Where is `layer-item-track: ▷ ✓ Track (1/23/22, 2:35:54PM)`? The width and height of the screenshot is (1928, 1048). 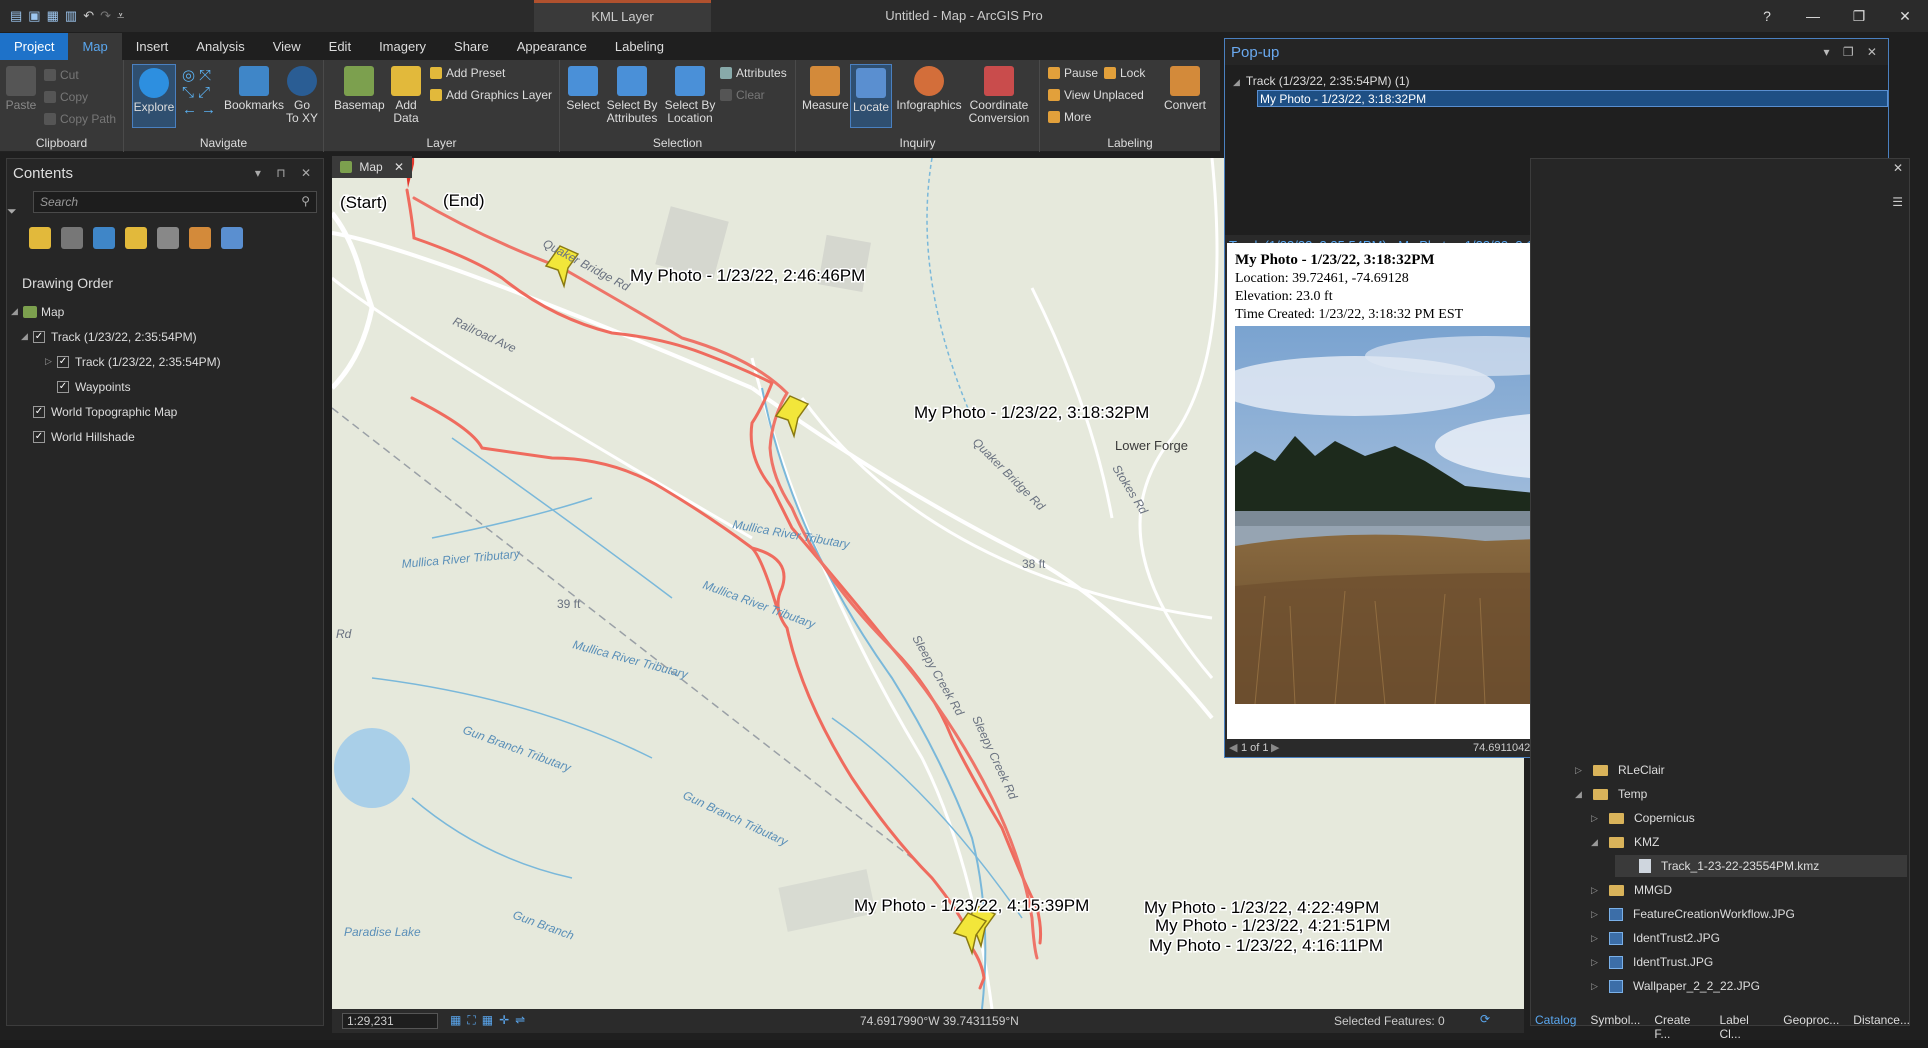
layer-item-track: ▷ ✓ Track (1/23/22, 2:35:54PM) is located at coordinates (165, 361).